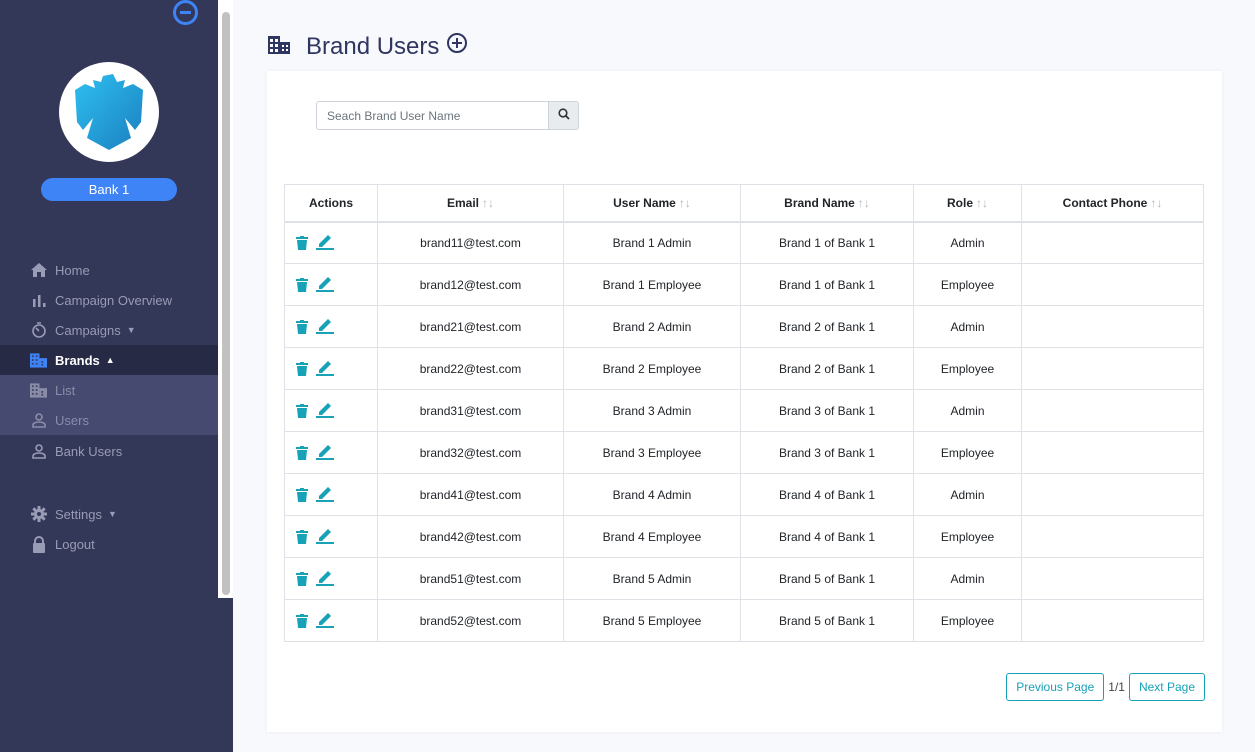 This screenshot has height=752, width=1255. Describe the element at coordinates (652, 284) in the screenshot. I see `table-cell: Brand 1 Employee` at that location.